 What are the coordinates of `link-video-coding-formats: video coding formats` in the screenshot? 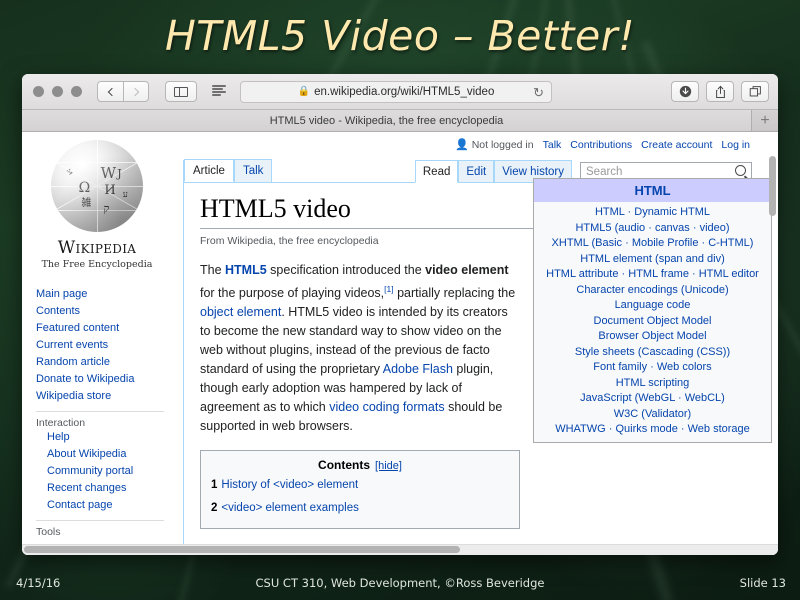 It's located at (386, 407).